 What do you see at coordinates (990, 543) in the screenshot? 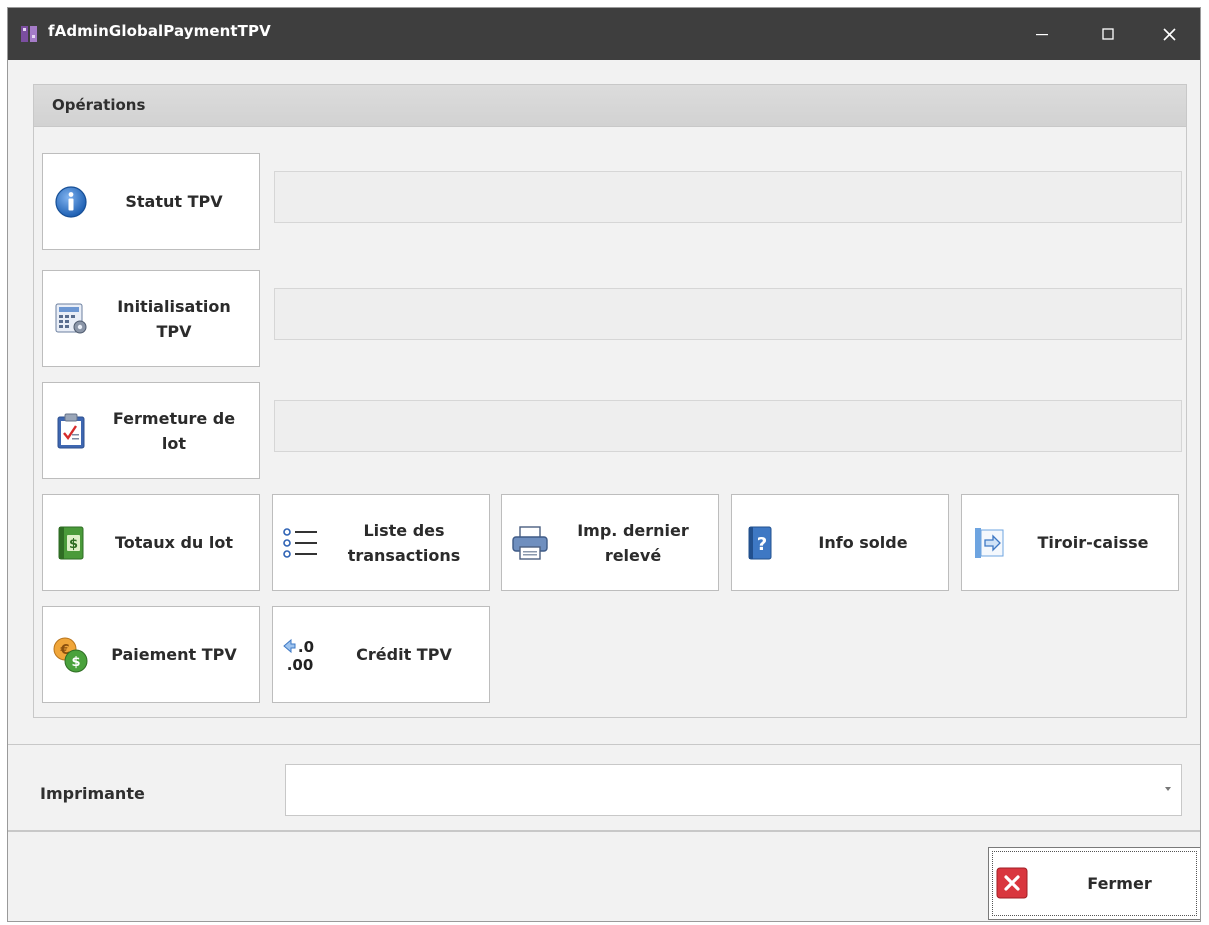
I see `arrow-right-icon` at bounding box center [990, 543].